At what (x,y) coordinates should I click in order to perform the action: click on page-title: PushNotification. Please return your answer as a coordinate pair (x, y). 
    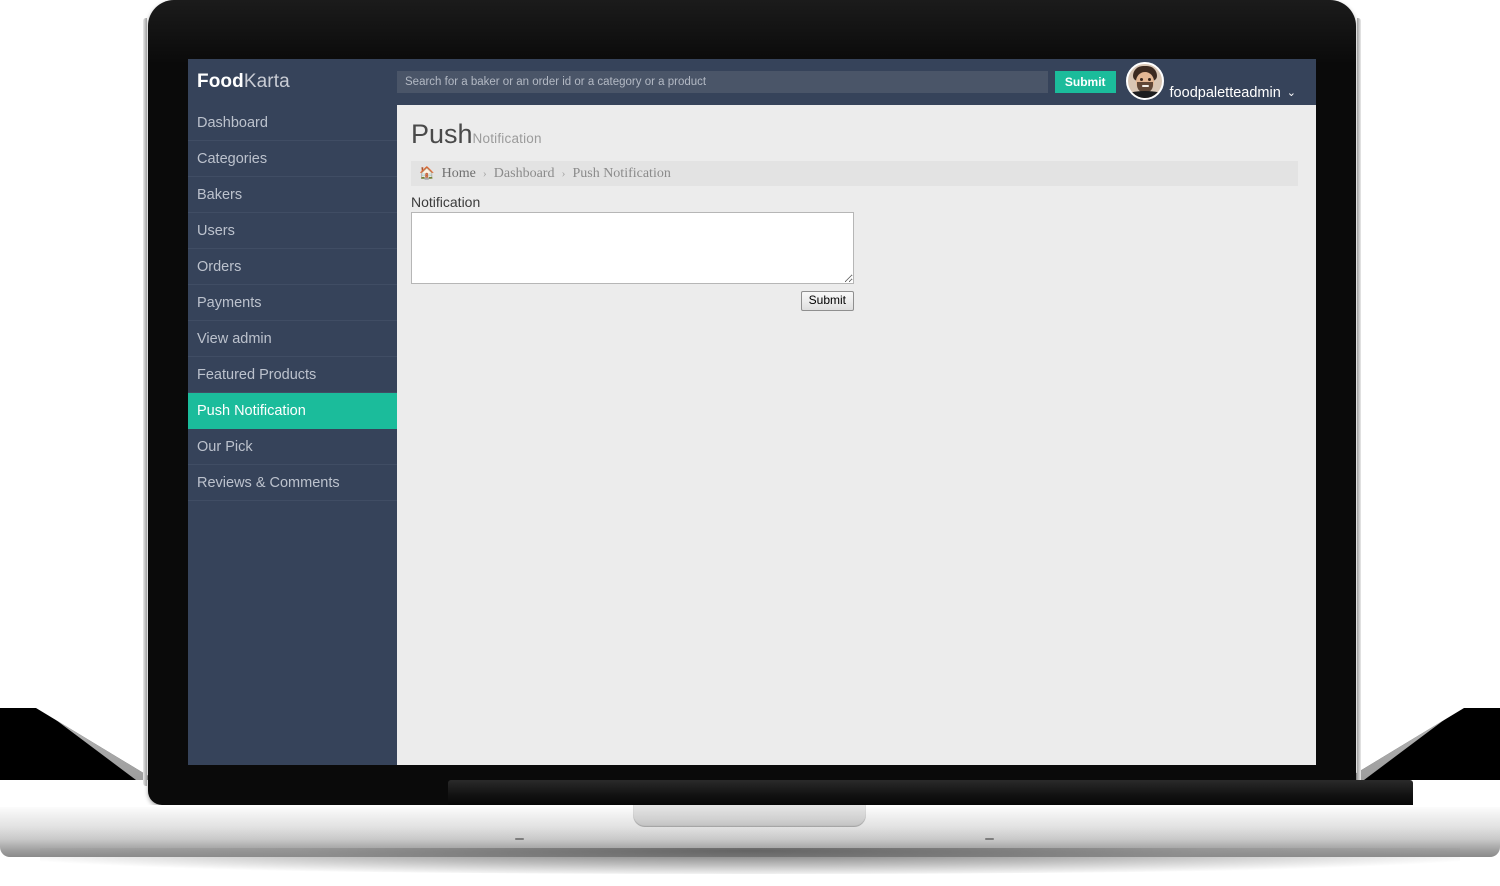
    Looking at the image, I should click on (854, 134).